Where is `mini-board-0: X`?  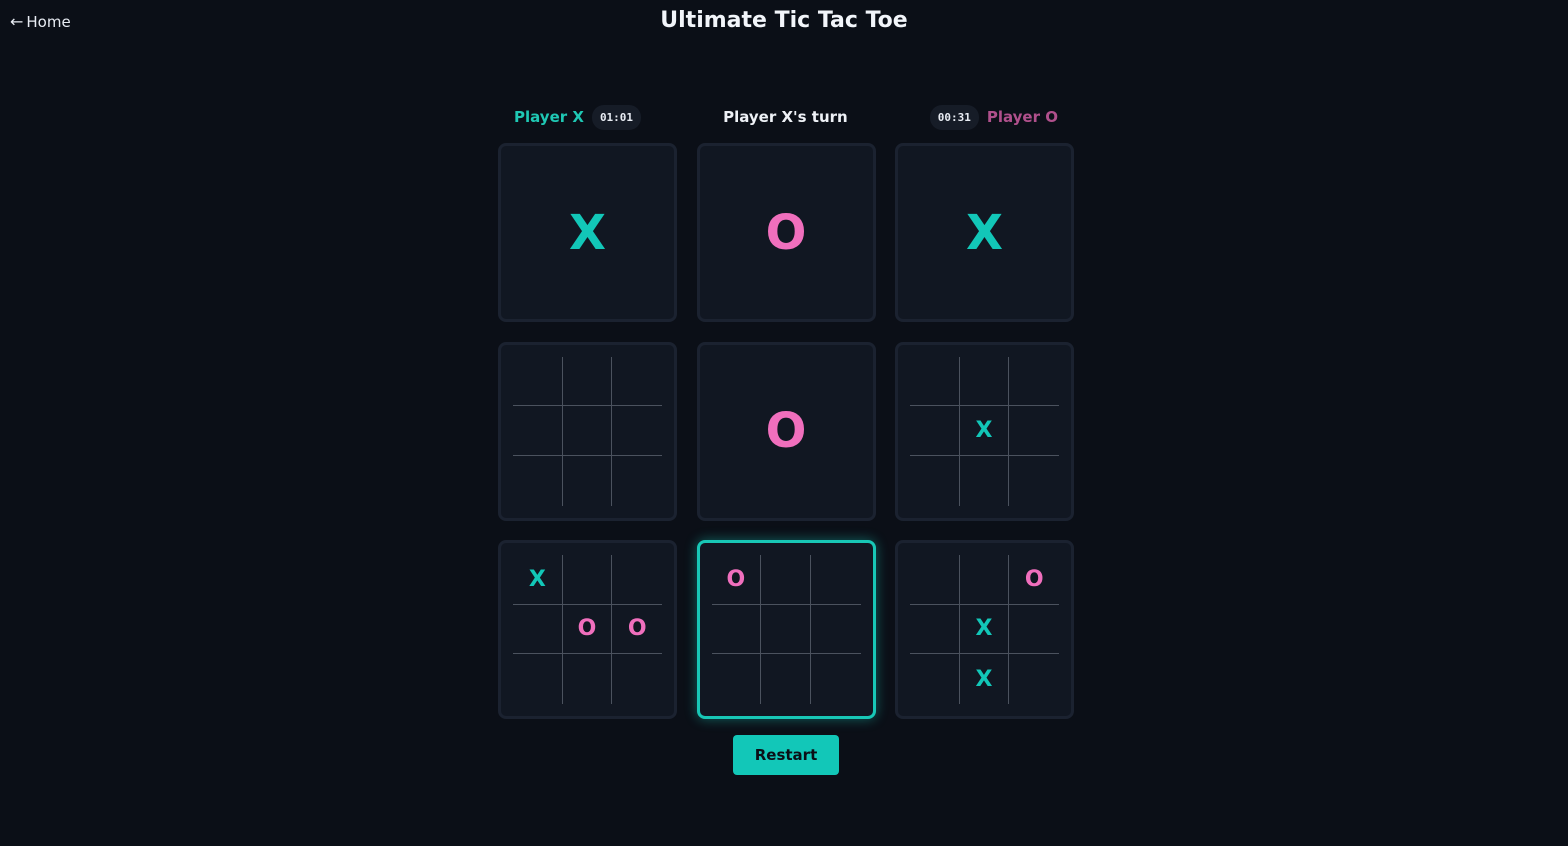 mini-board-0: X is located at coordinates (587, 232).